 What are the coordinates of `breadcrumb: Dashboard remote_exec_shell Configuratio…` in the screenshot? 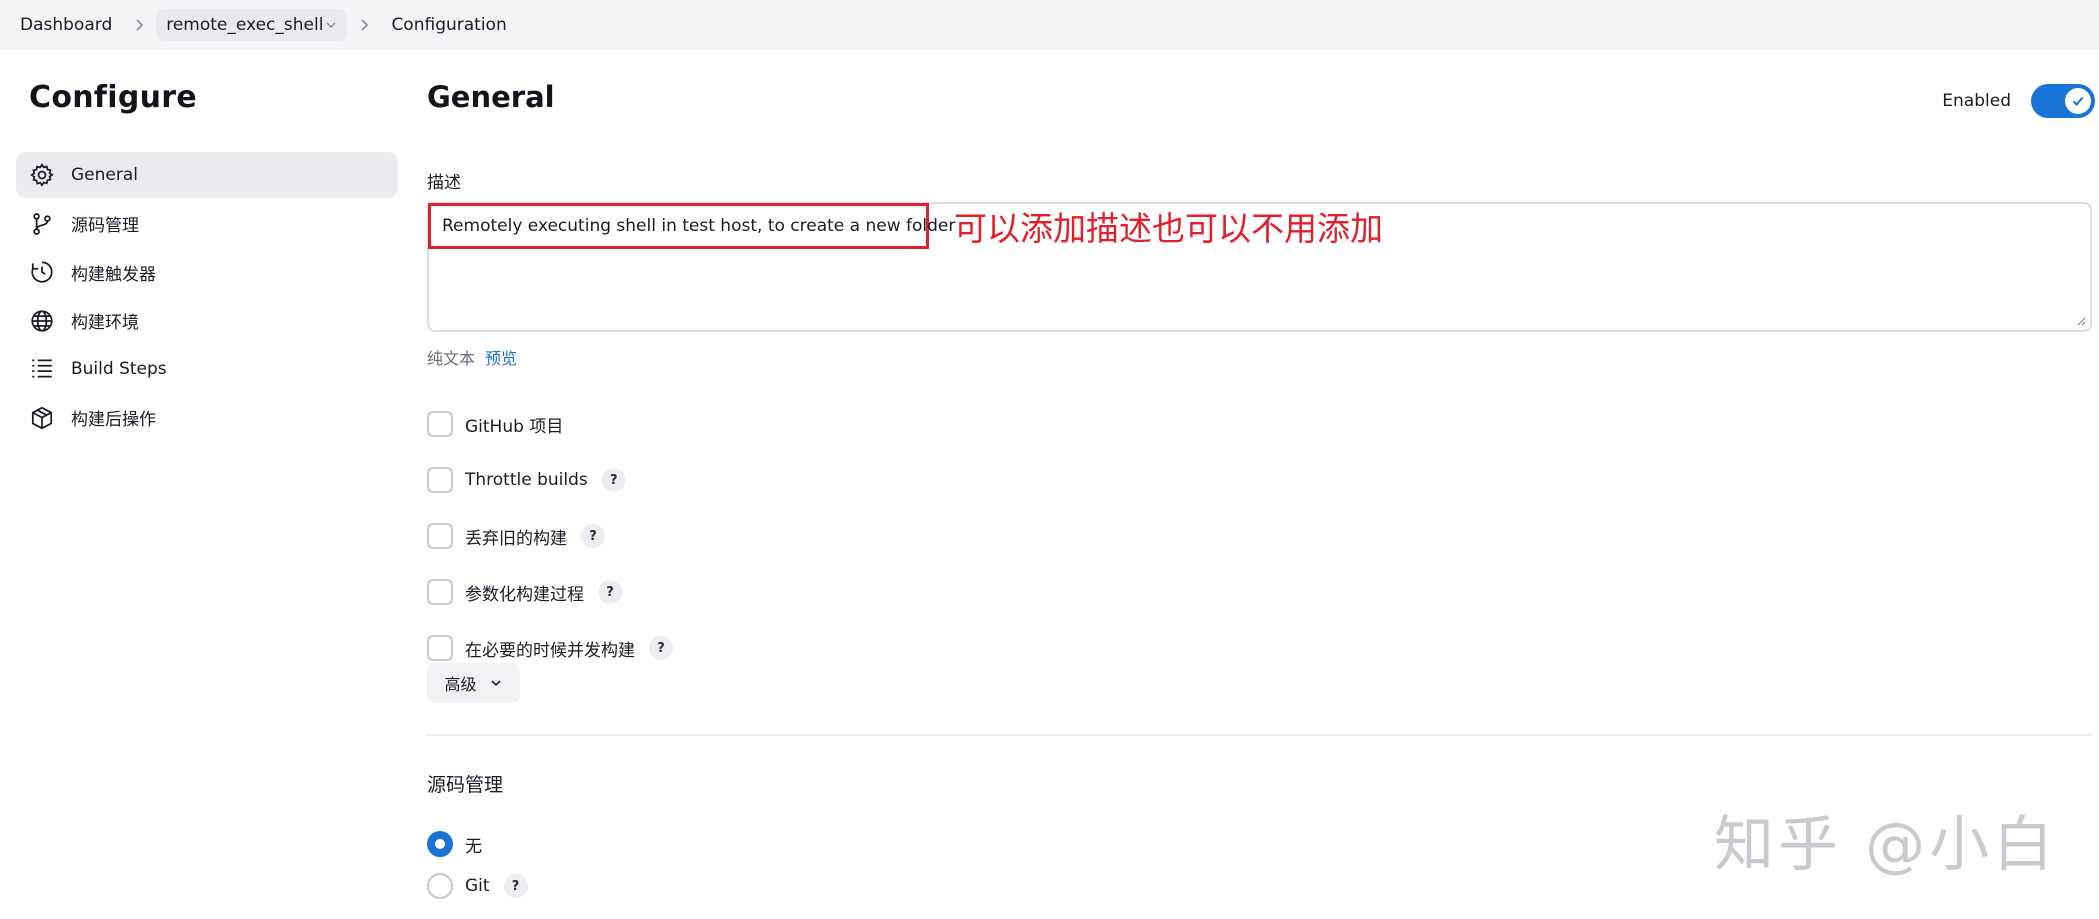 It's located at (1049, 25).